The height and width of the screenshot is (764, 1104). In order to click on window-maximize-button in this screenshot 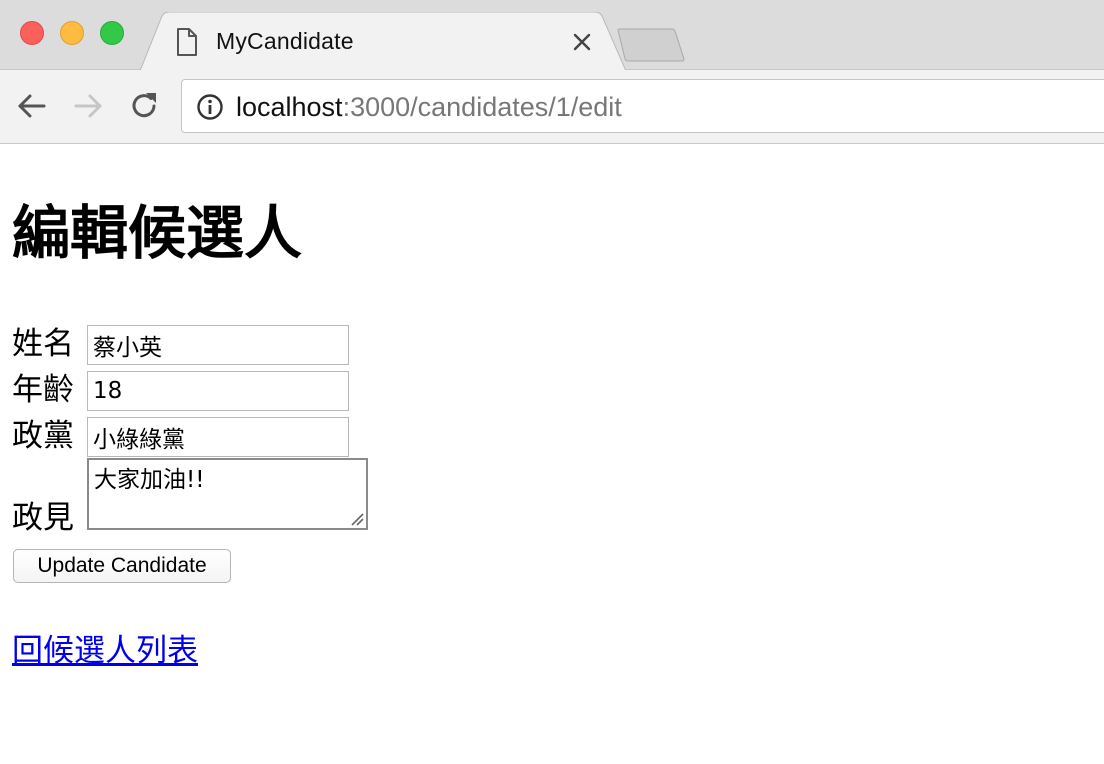, I will do `click(112, 33)`.